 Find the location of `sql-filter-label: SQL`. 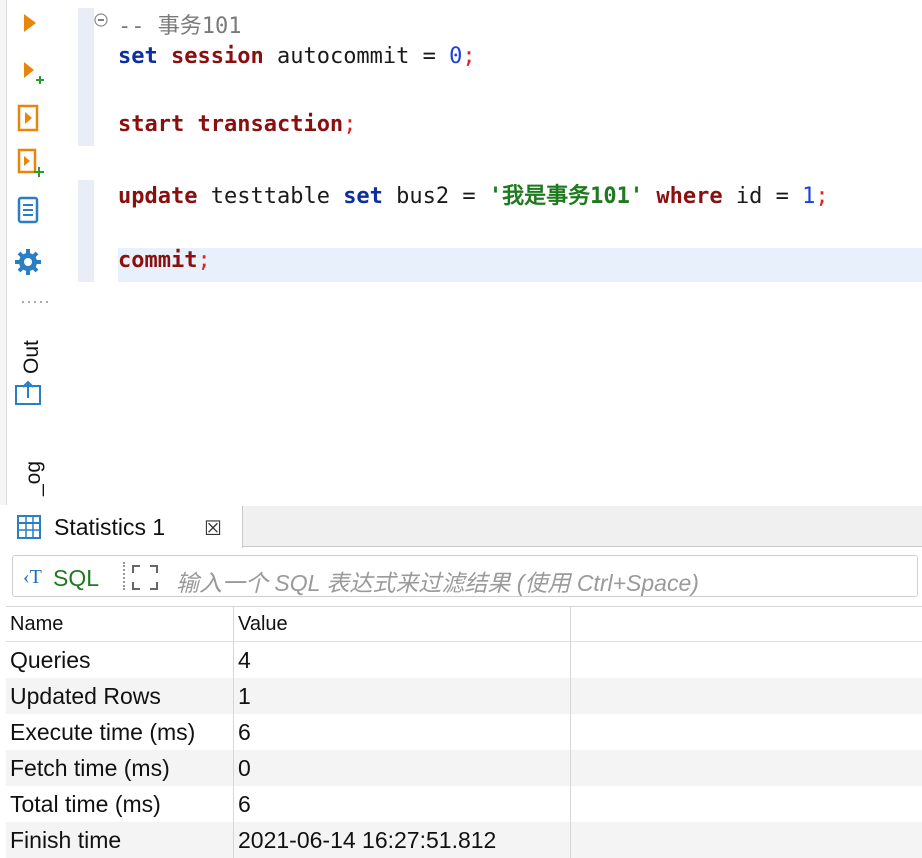

sql-filter-label: SQL is located at coordinates (76, 578).